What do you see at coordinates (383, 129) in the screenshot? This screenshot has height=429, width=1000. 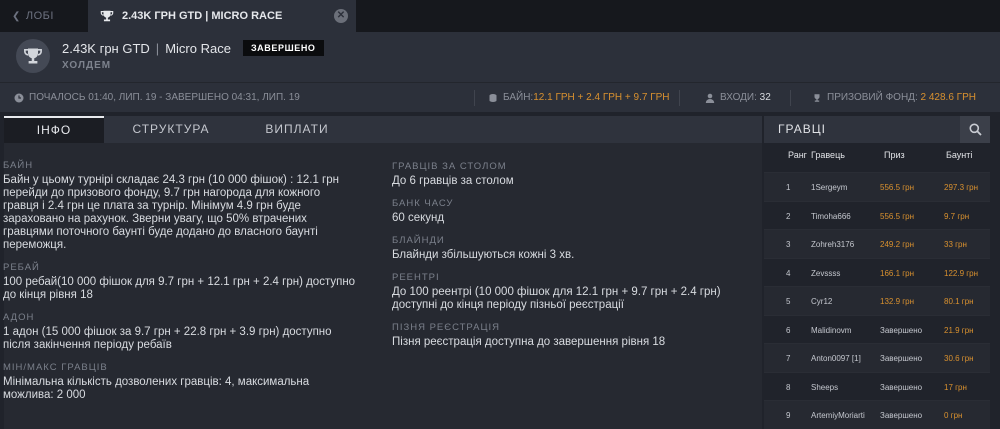 I see `info-tabs: ІНФО СТРУКТУРА ВИПЛАТИ` at bounding box center [383, 129].